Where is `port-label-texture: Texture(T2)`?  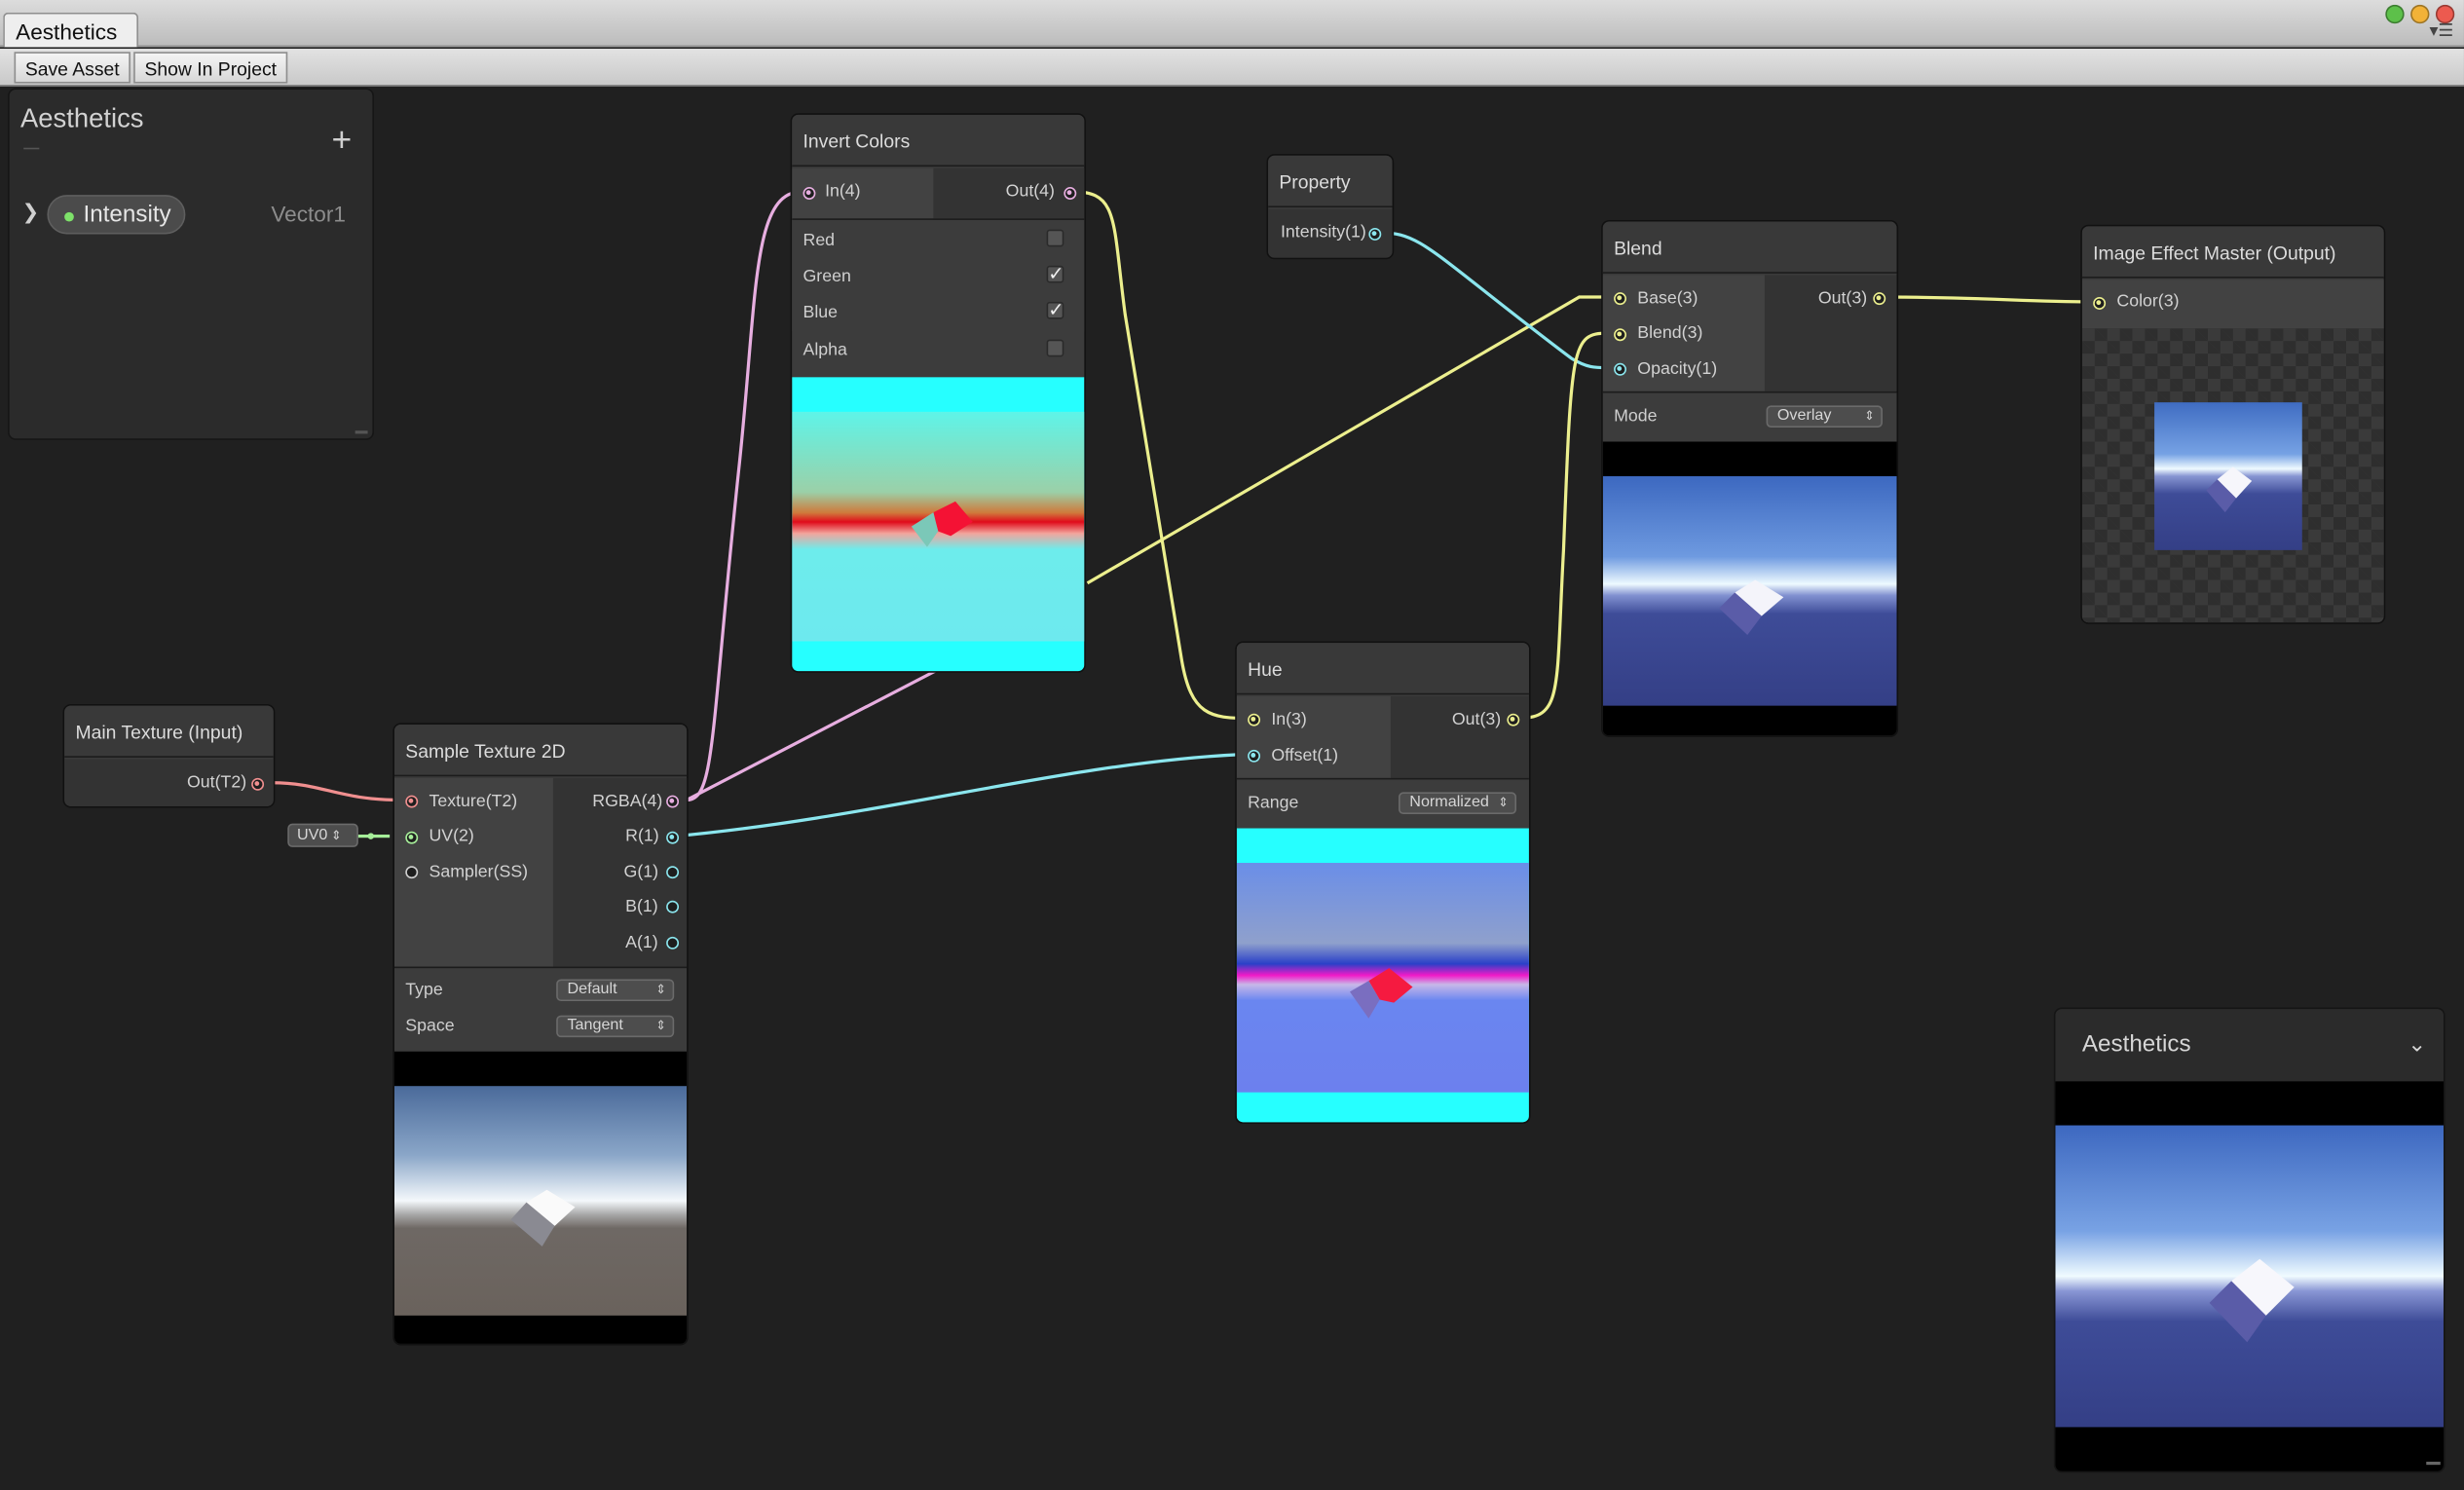 port-label-texture: Texture(T2) is located at coordinates (473, 801).